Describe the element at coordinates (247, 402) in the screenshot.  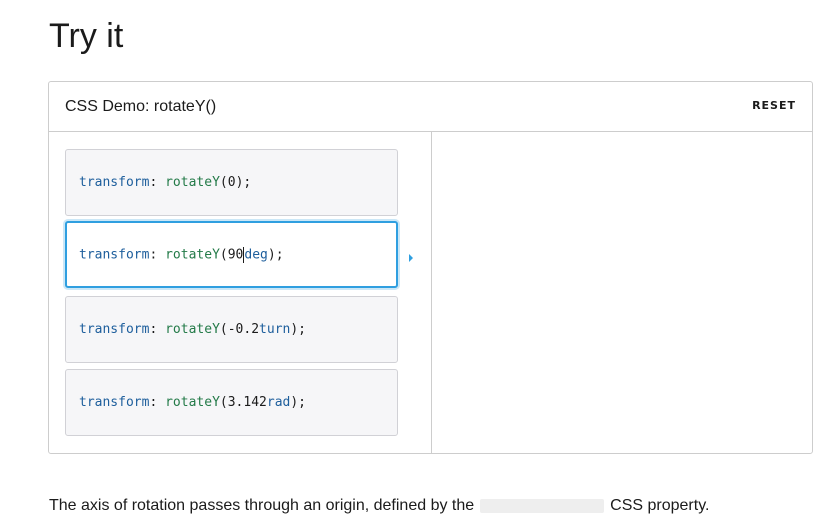
I see `css-value: 3.142` at that location.